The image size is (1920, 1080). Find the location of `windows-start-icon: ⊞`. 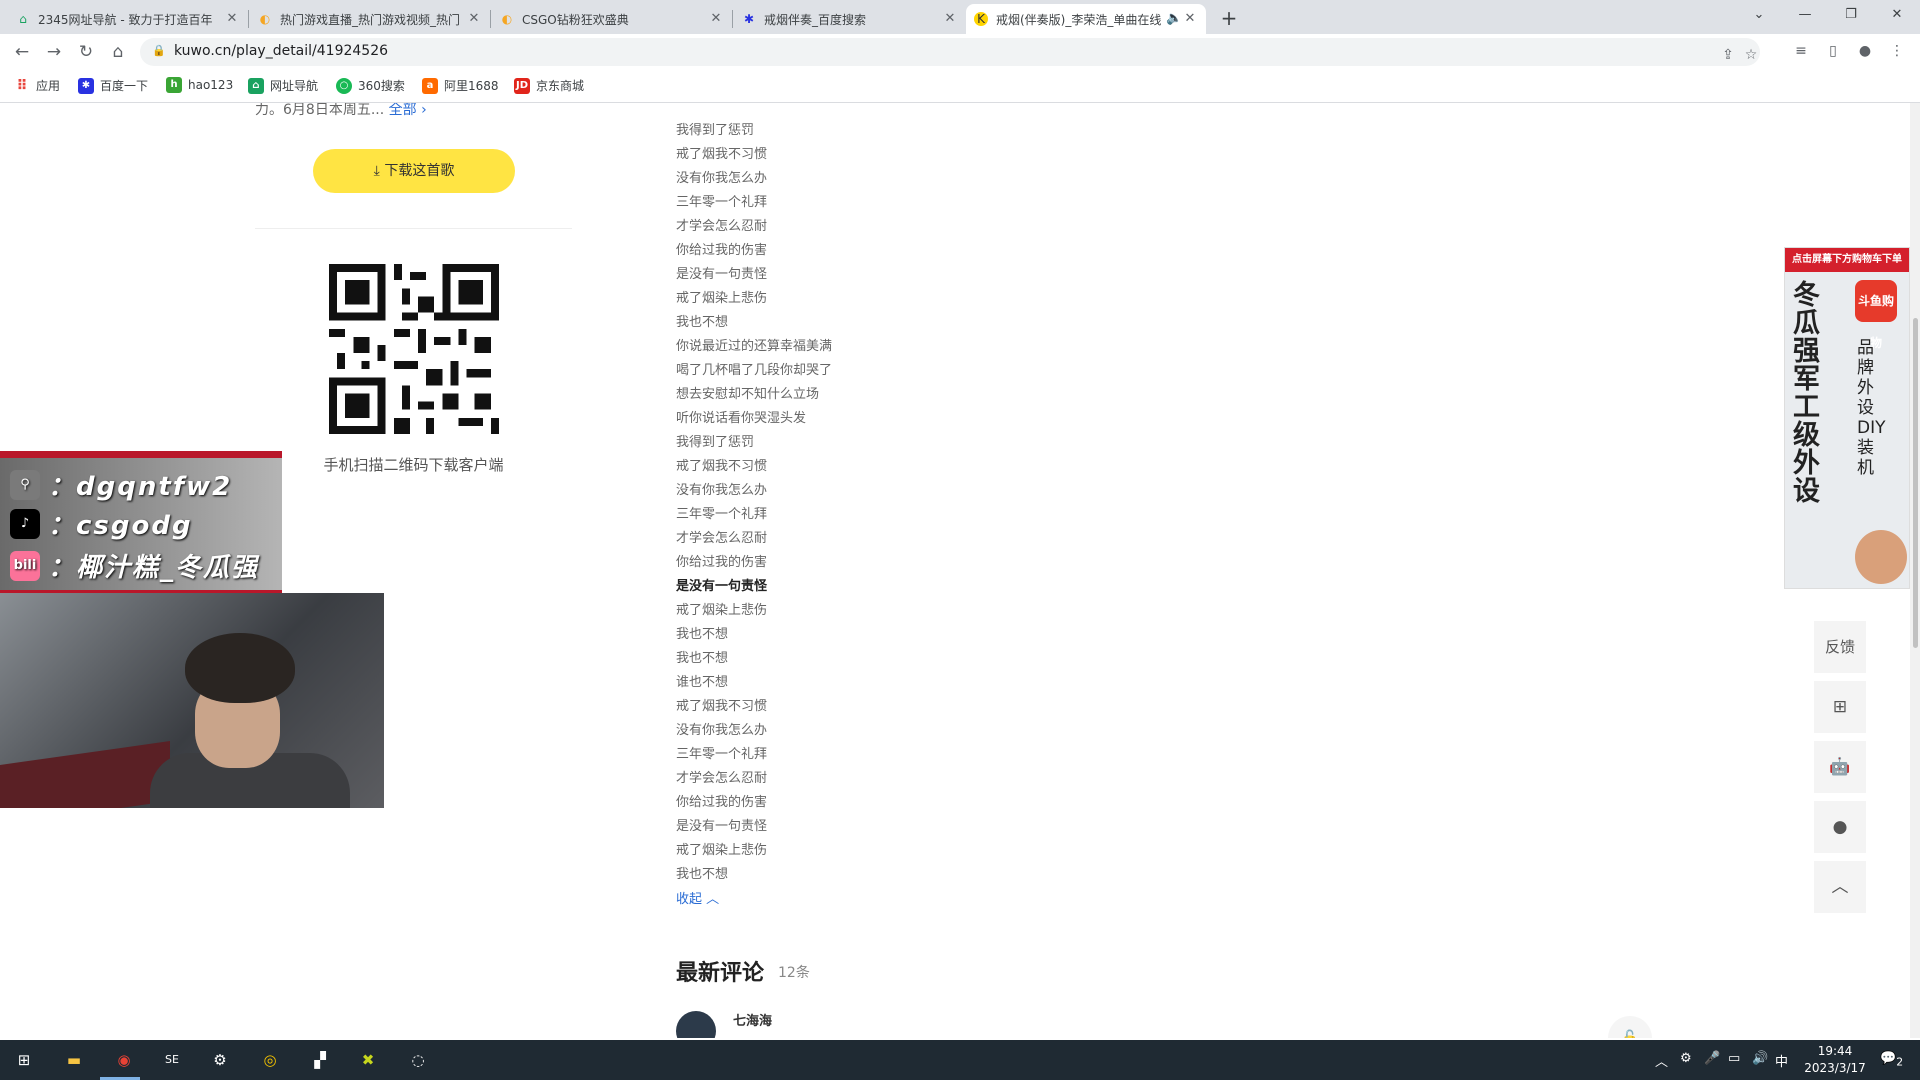

windows-start-icon: ⊞ is located at coordinates (24, 1060).